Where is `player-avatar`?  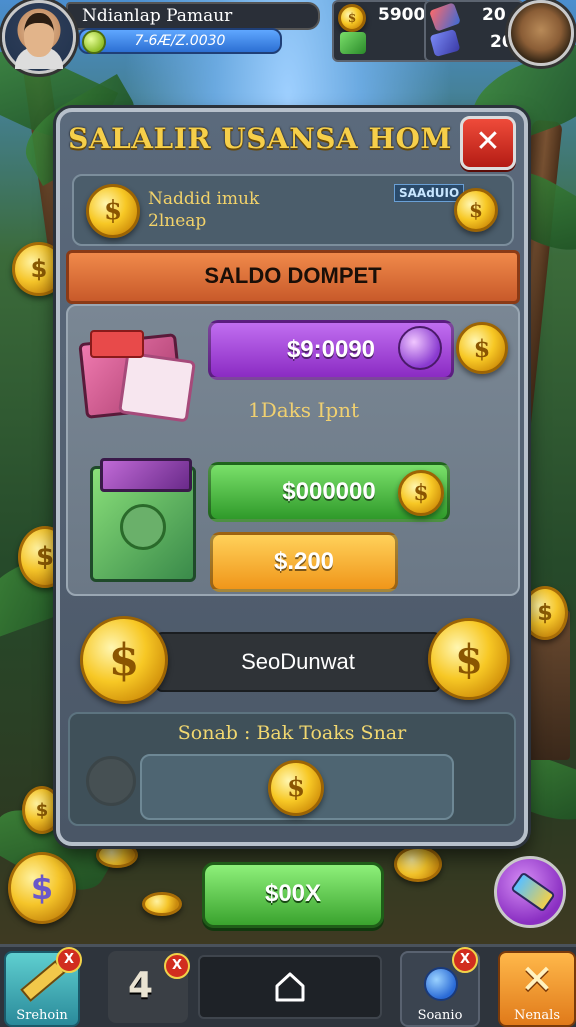 player-avatar is located at coordinates (39, 37).